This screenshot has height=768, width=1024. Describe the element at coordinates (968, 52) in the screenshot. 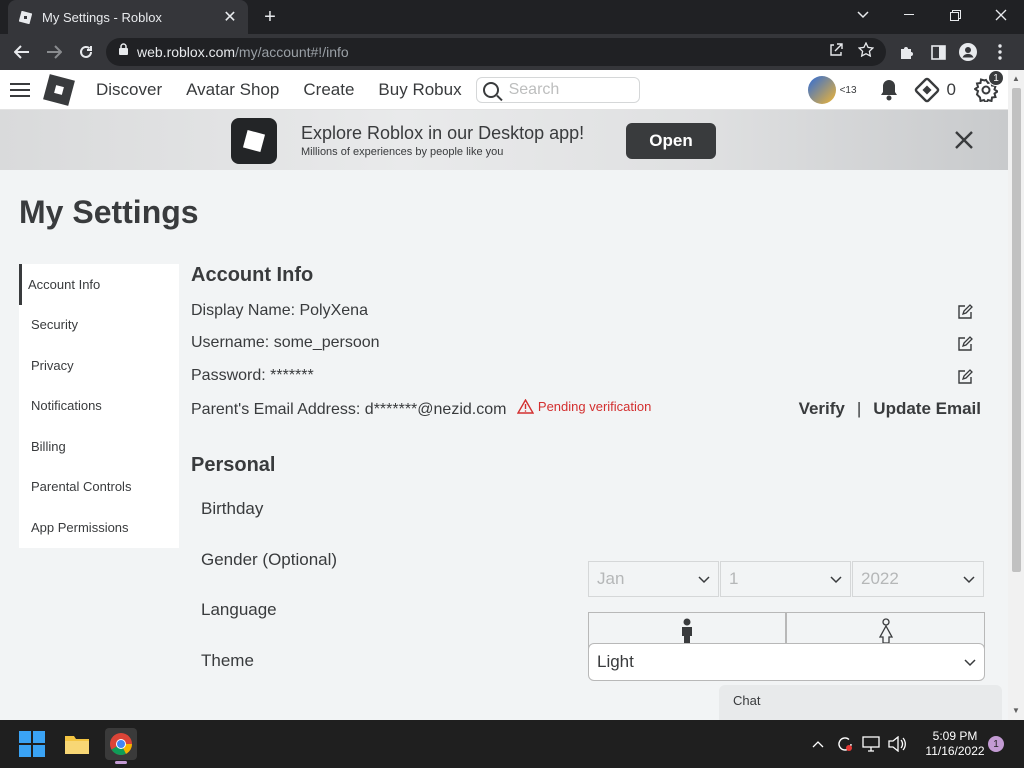

I see `profile-icon` at that location.